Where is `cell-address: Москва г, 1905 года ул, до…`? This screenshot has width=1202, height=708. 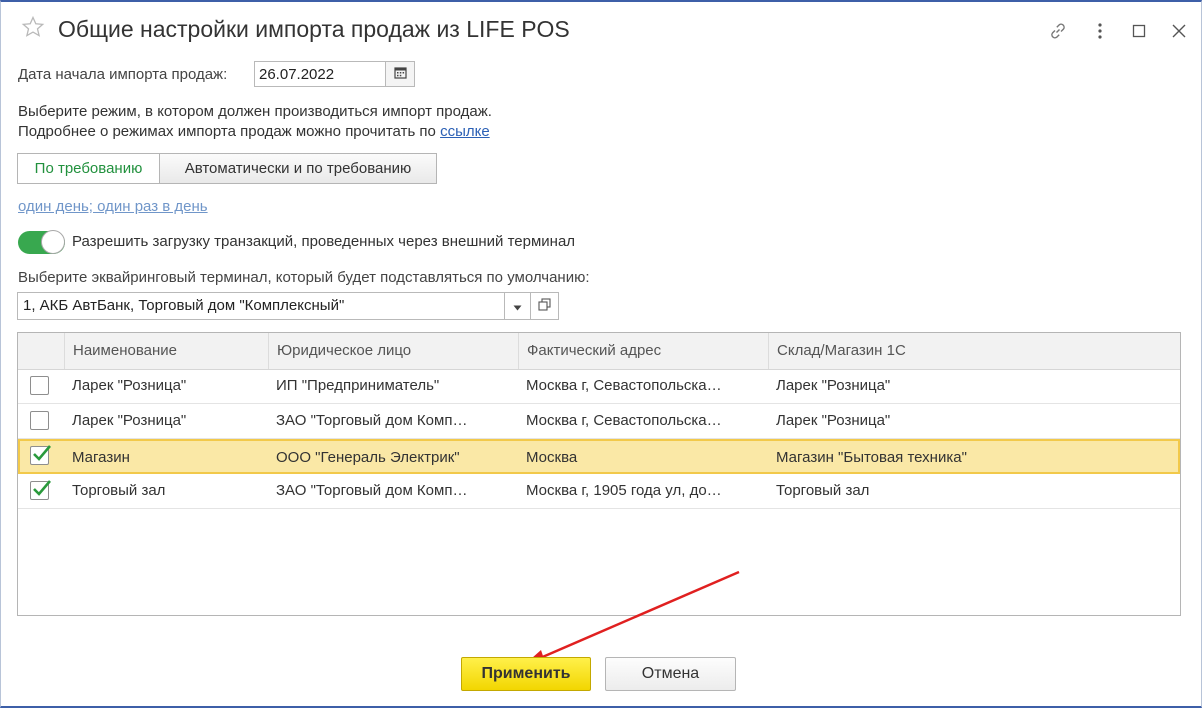
cell-address: Москва г, 1905 года ул, до… is located at coordinates (624, 490).